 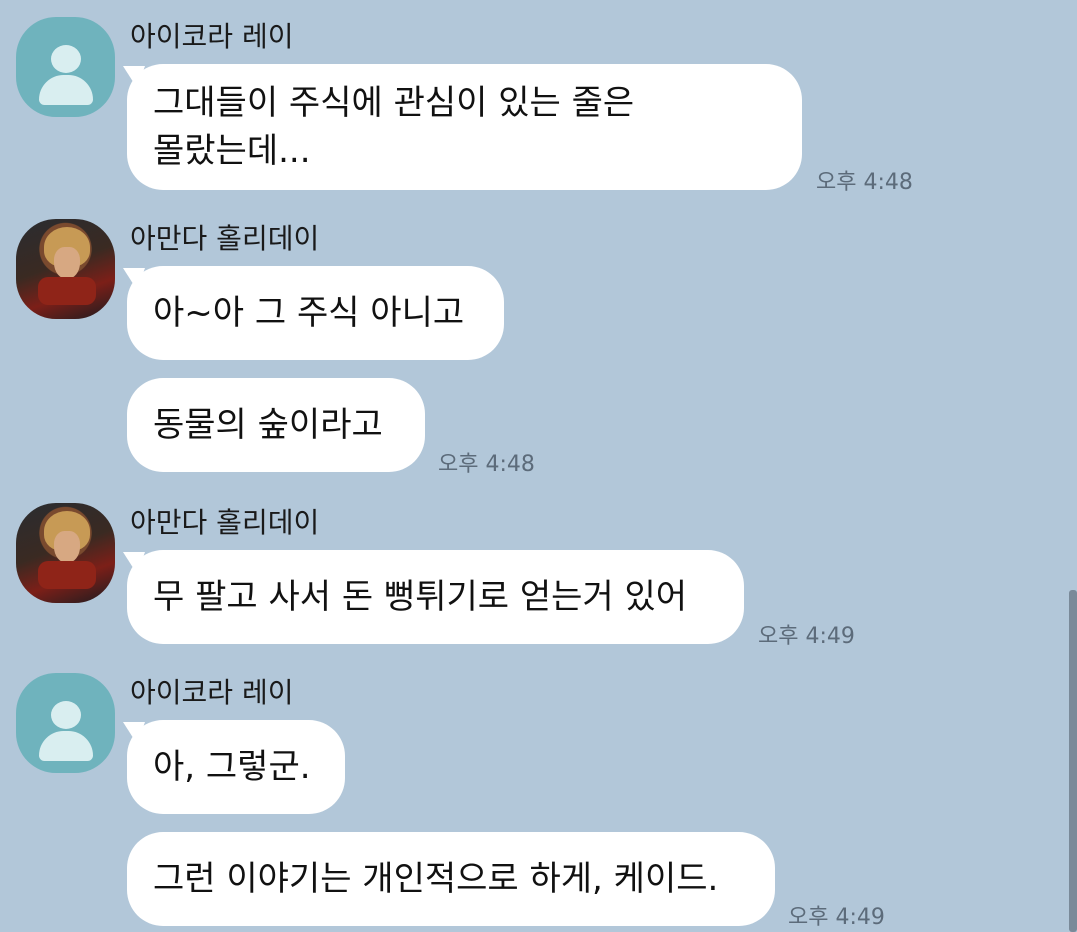 What do you see at coordinates (309, 313) in the screenshot?
I see `message-text: 아~아 그 주식 아니고` at bounding box center [309, 313].